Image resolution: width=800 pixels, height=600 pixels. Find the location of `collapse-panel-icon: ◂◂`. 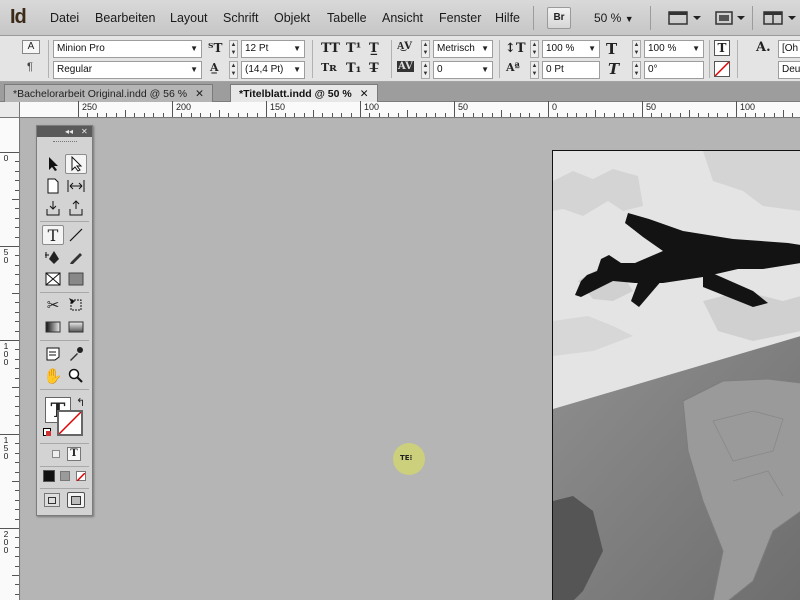

collapse-panel-icon: ◂◂ is located at coordinates (69, 131).